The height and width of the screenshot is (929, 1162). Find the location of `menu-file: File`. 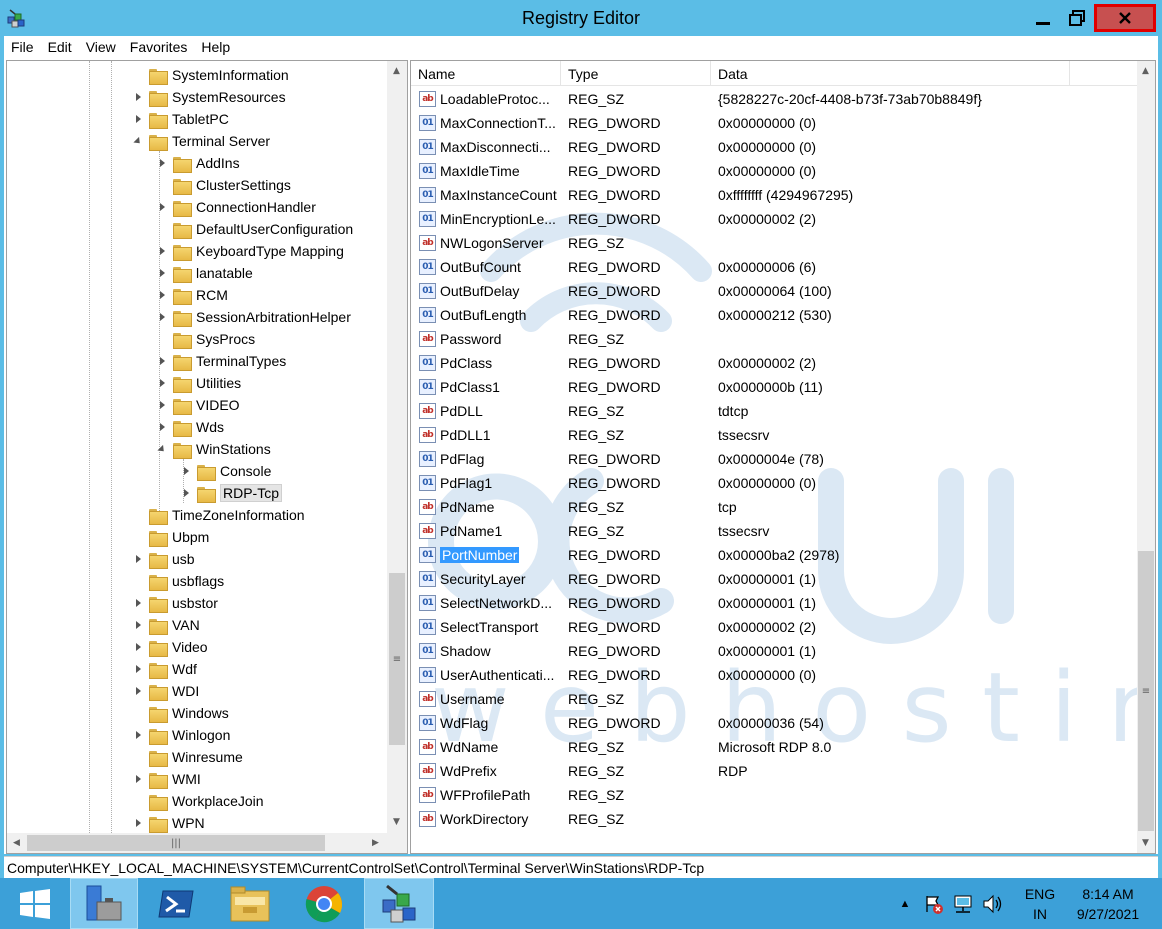

menu-file: File is located at coordinates (22, 47).